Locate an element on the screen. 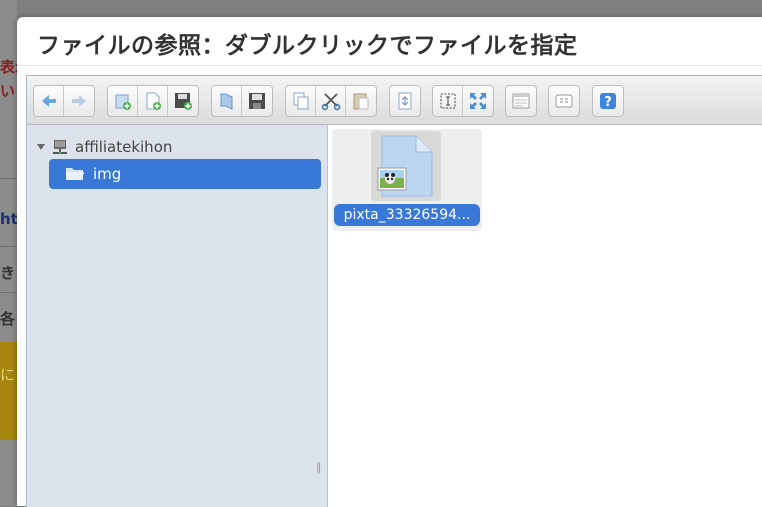  download-icon is located at coordinates (257, 101).